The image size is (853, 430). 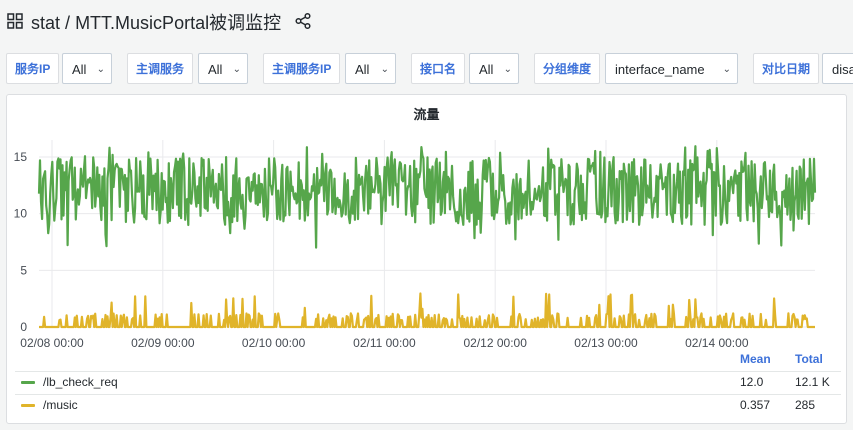 What do you see at coordinates (80, 382) in the screenshot?
I see `legend-series-name: /lb_check_req` at bounding box center [80, 382].